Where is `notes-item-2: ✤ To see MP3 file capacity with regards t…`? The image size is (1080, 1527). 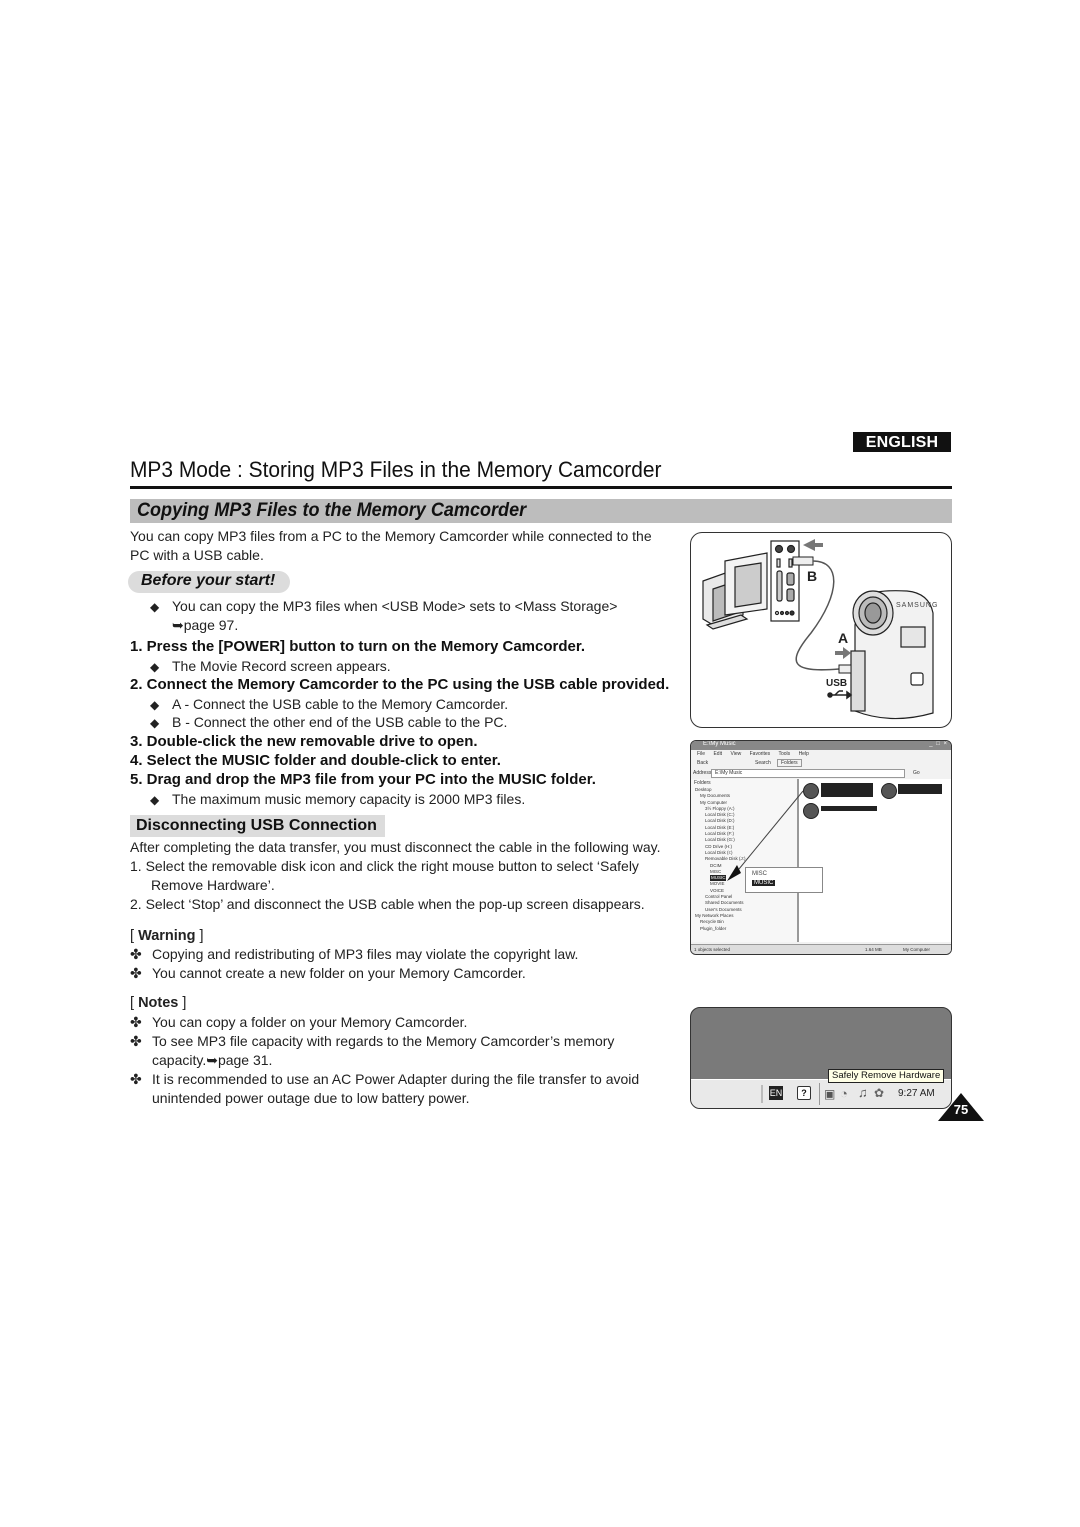 notes-item-2: ✤ To see MP3 file capacity with regards t… is located at coordinates (372, 1041).